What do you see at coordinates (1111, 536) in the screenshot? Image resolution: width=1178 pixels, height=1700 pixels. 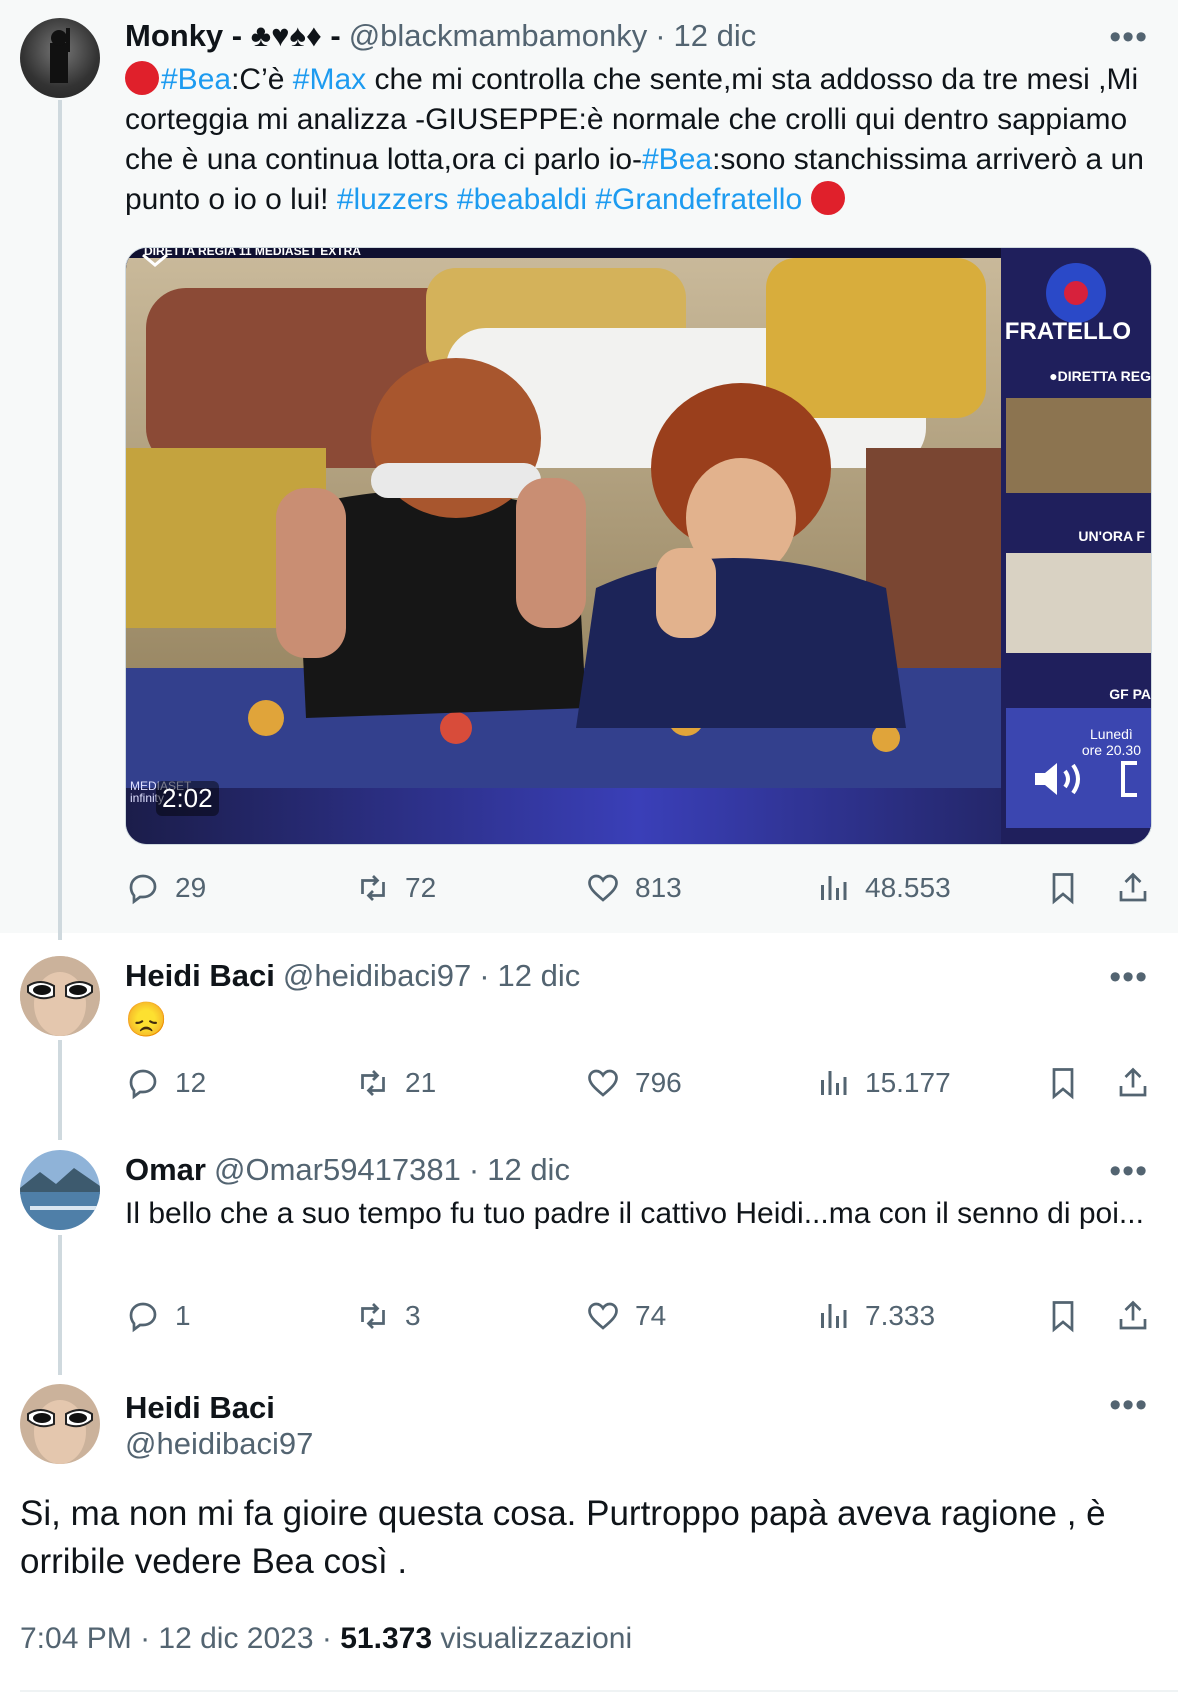 I see `overlay-una: UN'ORA F` at bounding box center [1111, 536].